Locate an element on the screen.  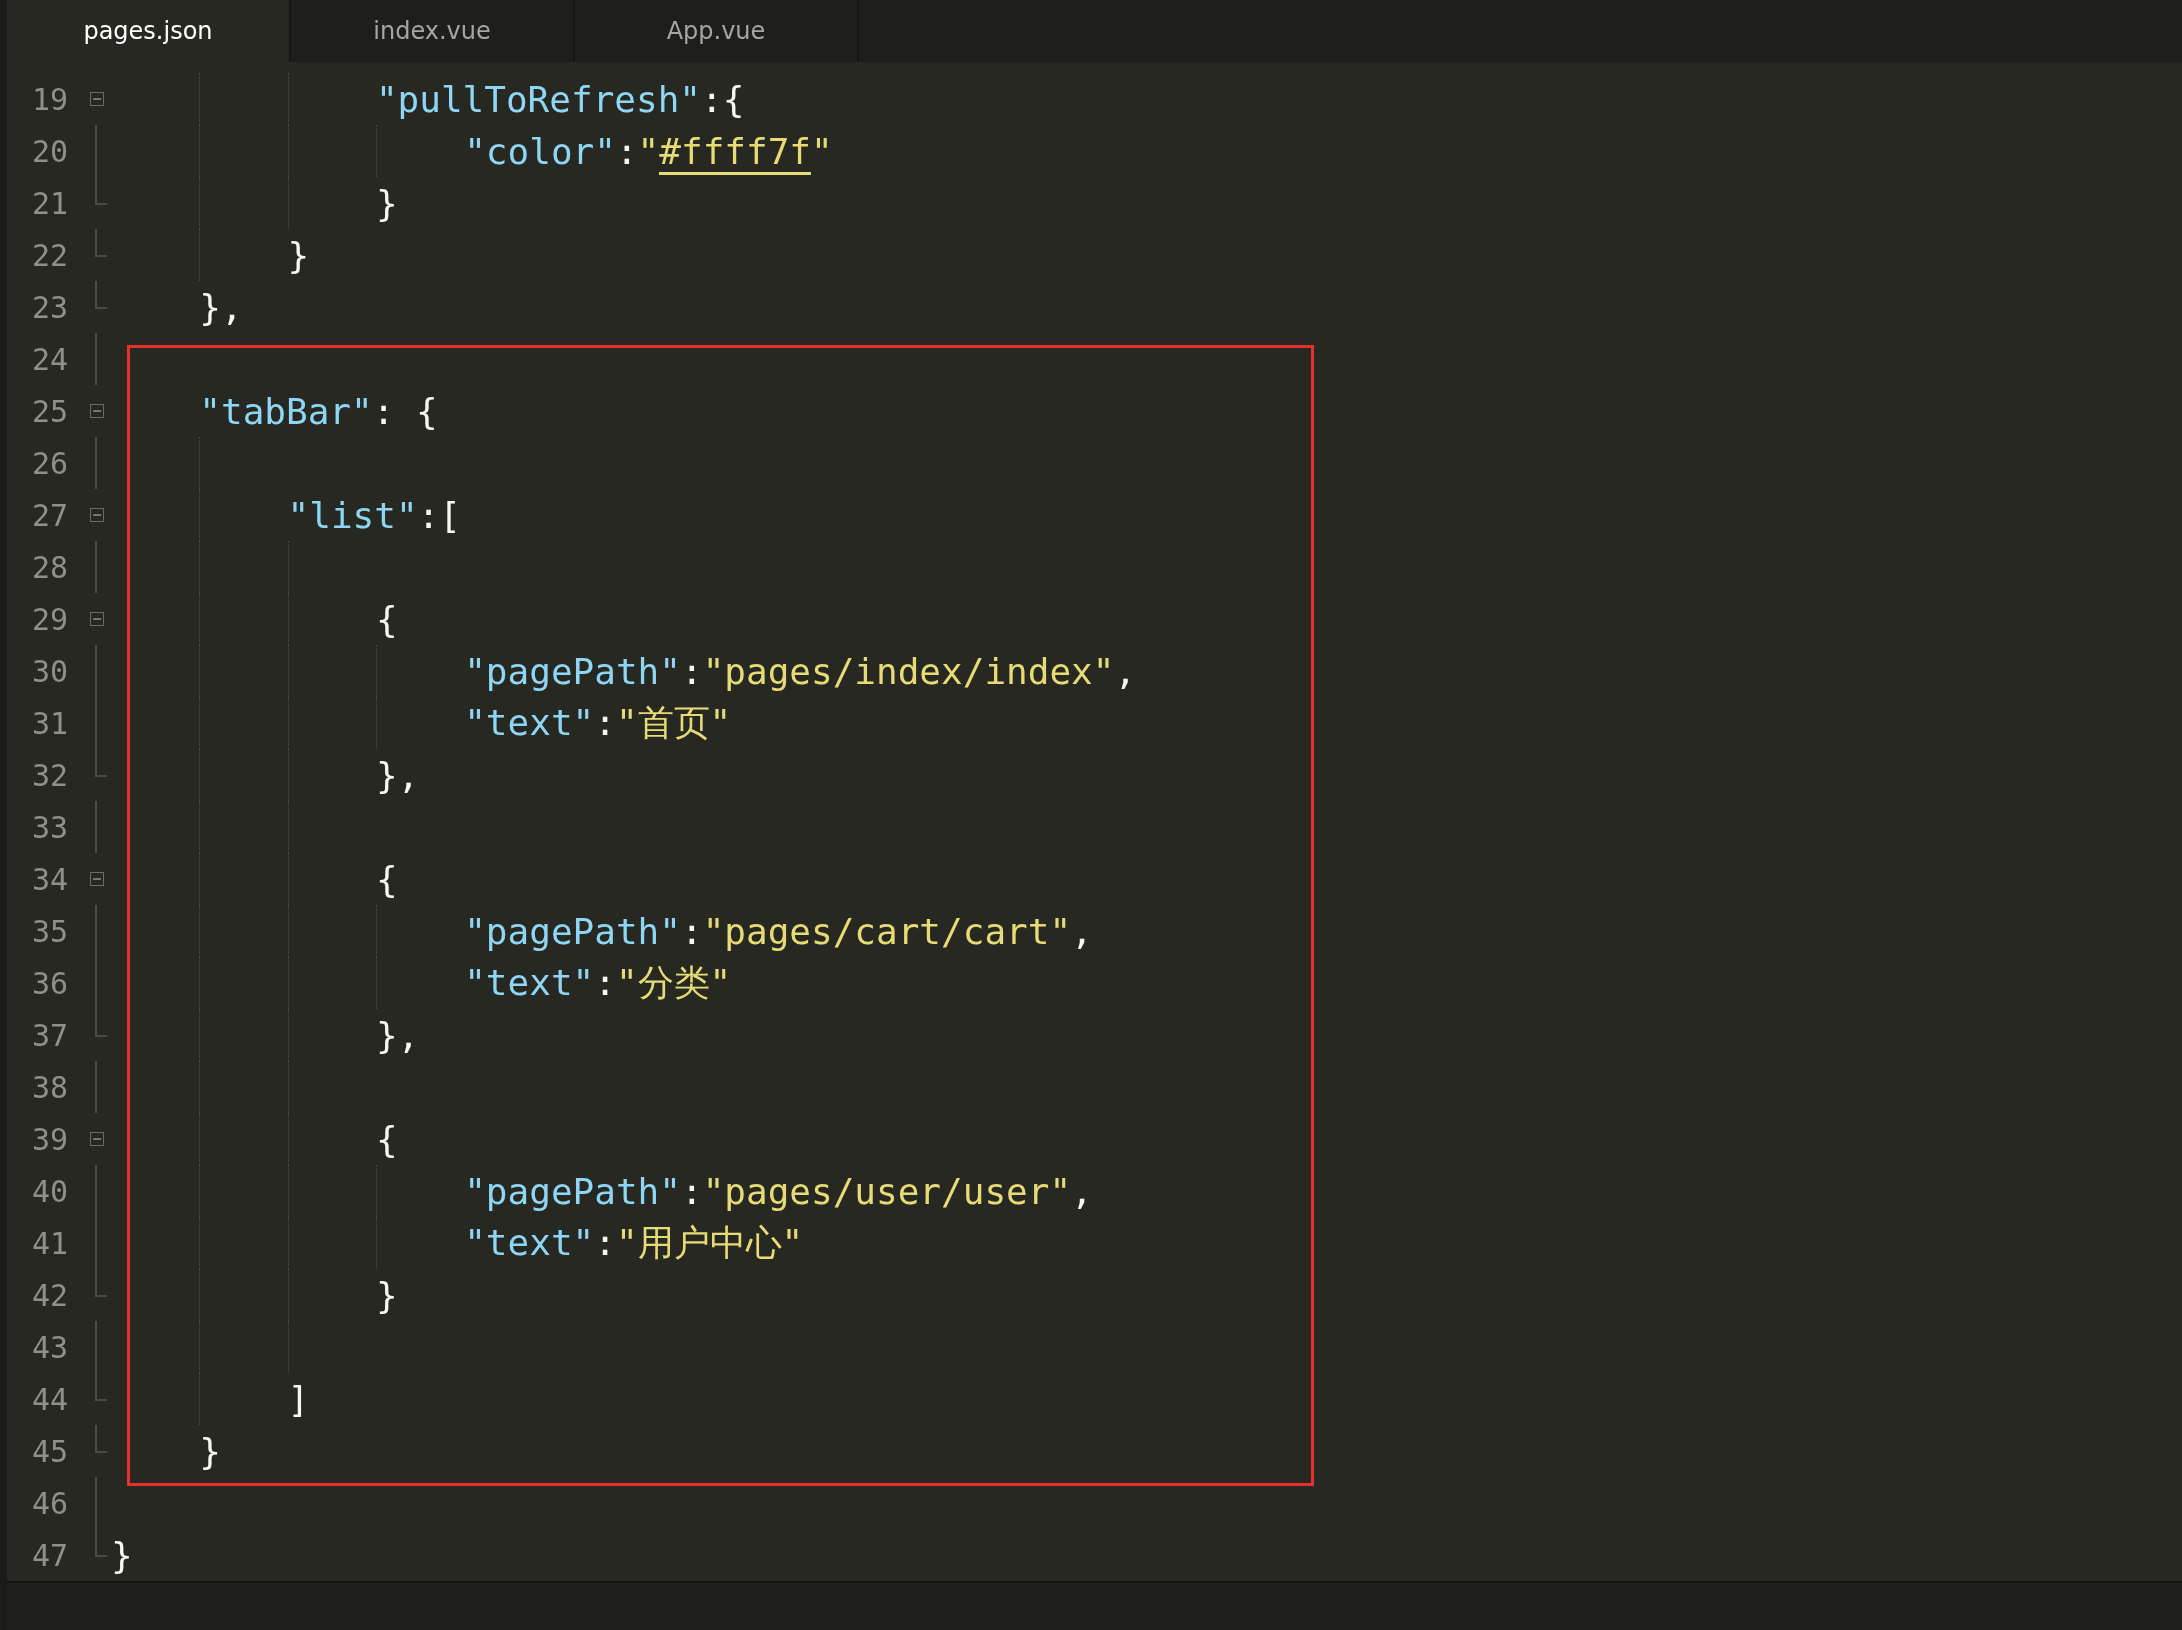
line-number: 43 is located at coordinates (49, 1347).